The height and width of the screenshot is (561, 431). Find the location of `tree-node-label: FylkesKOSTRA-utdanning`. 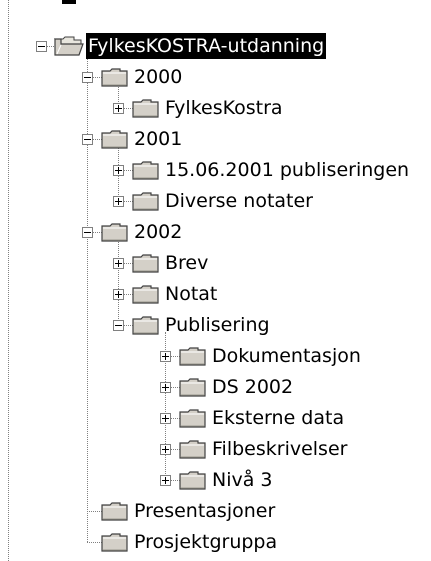

tree-node-label: FylkesKOSTRA-utdanning is located at coordinates (206, 46).